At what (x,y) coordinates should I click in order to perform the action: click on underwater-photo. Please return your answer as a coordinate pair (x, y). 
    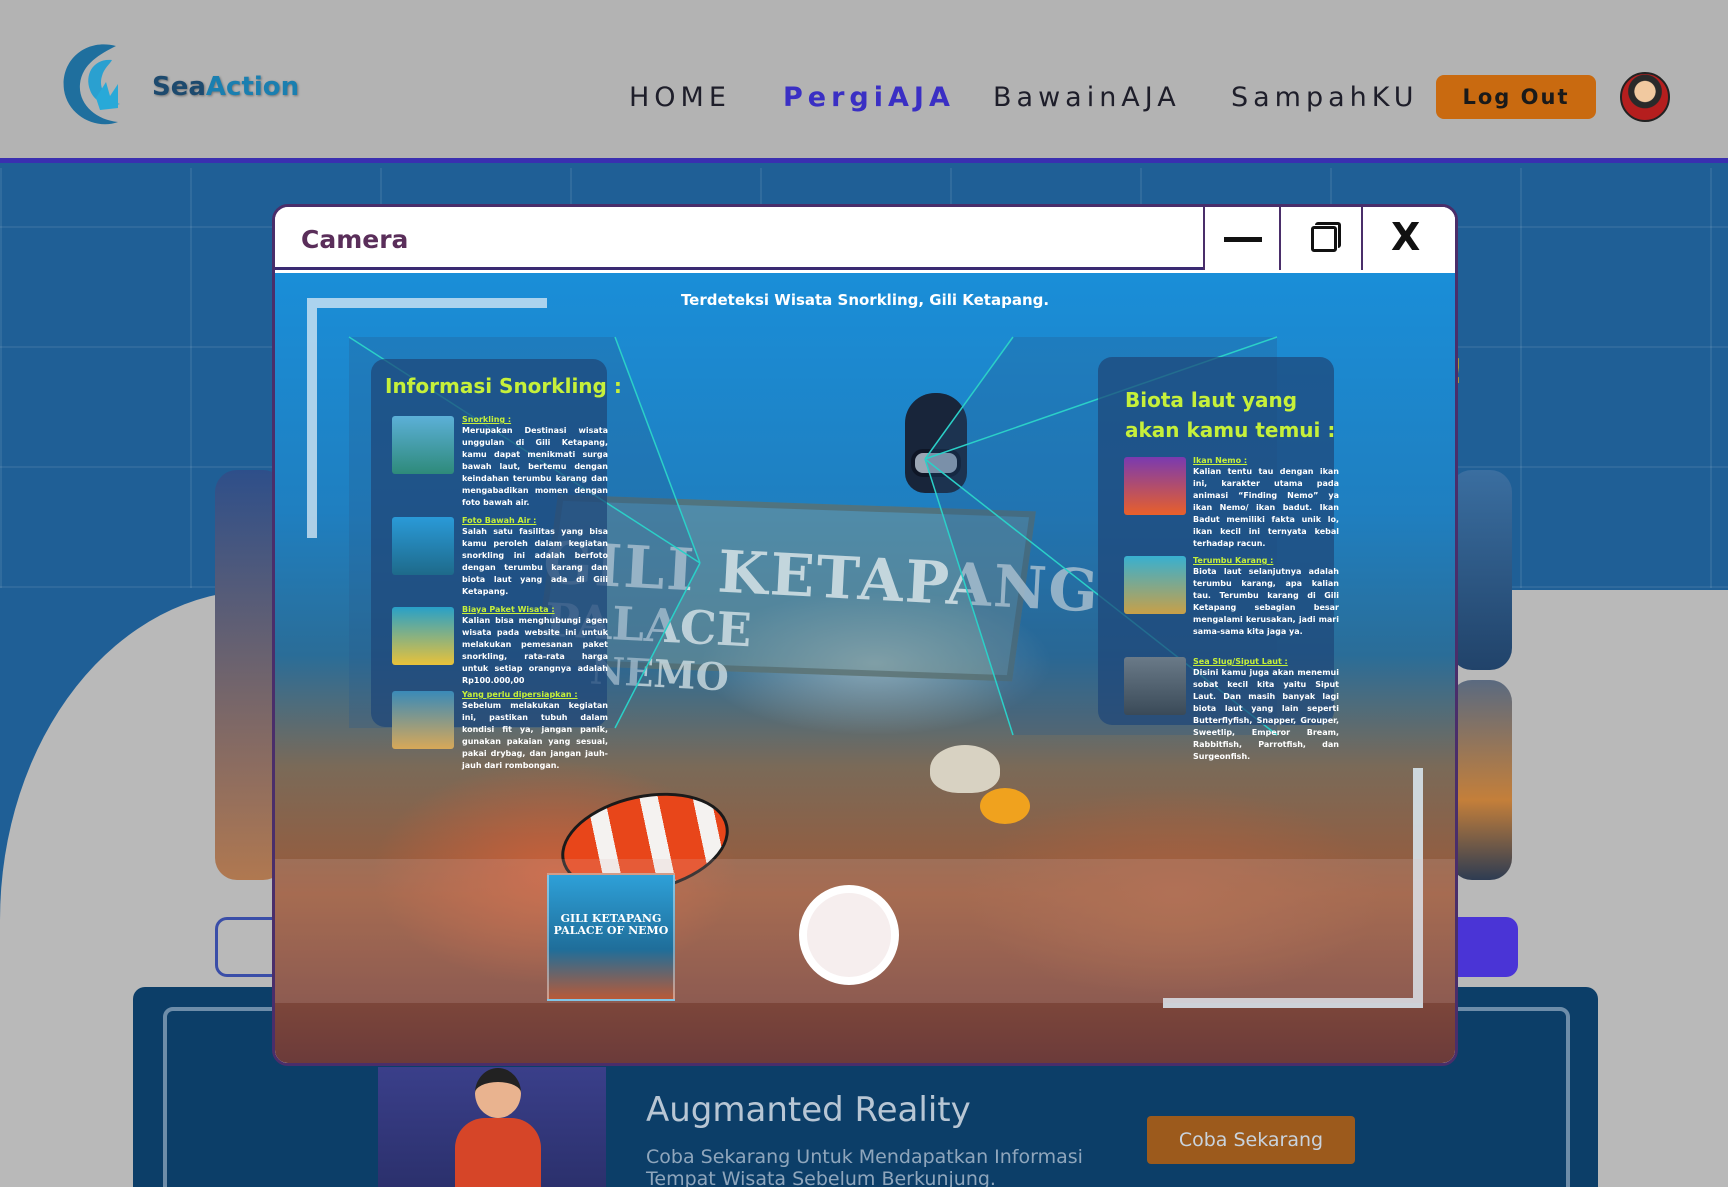
    Looking at the image, I should click on (423, 546).